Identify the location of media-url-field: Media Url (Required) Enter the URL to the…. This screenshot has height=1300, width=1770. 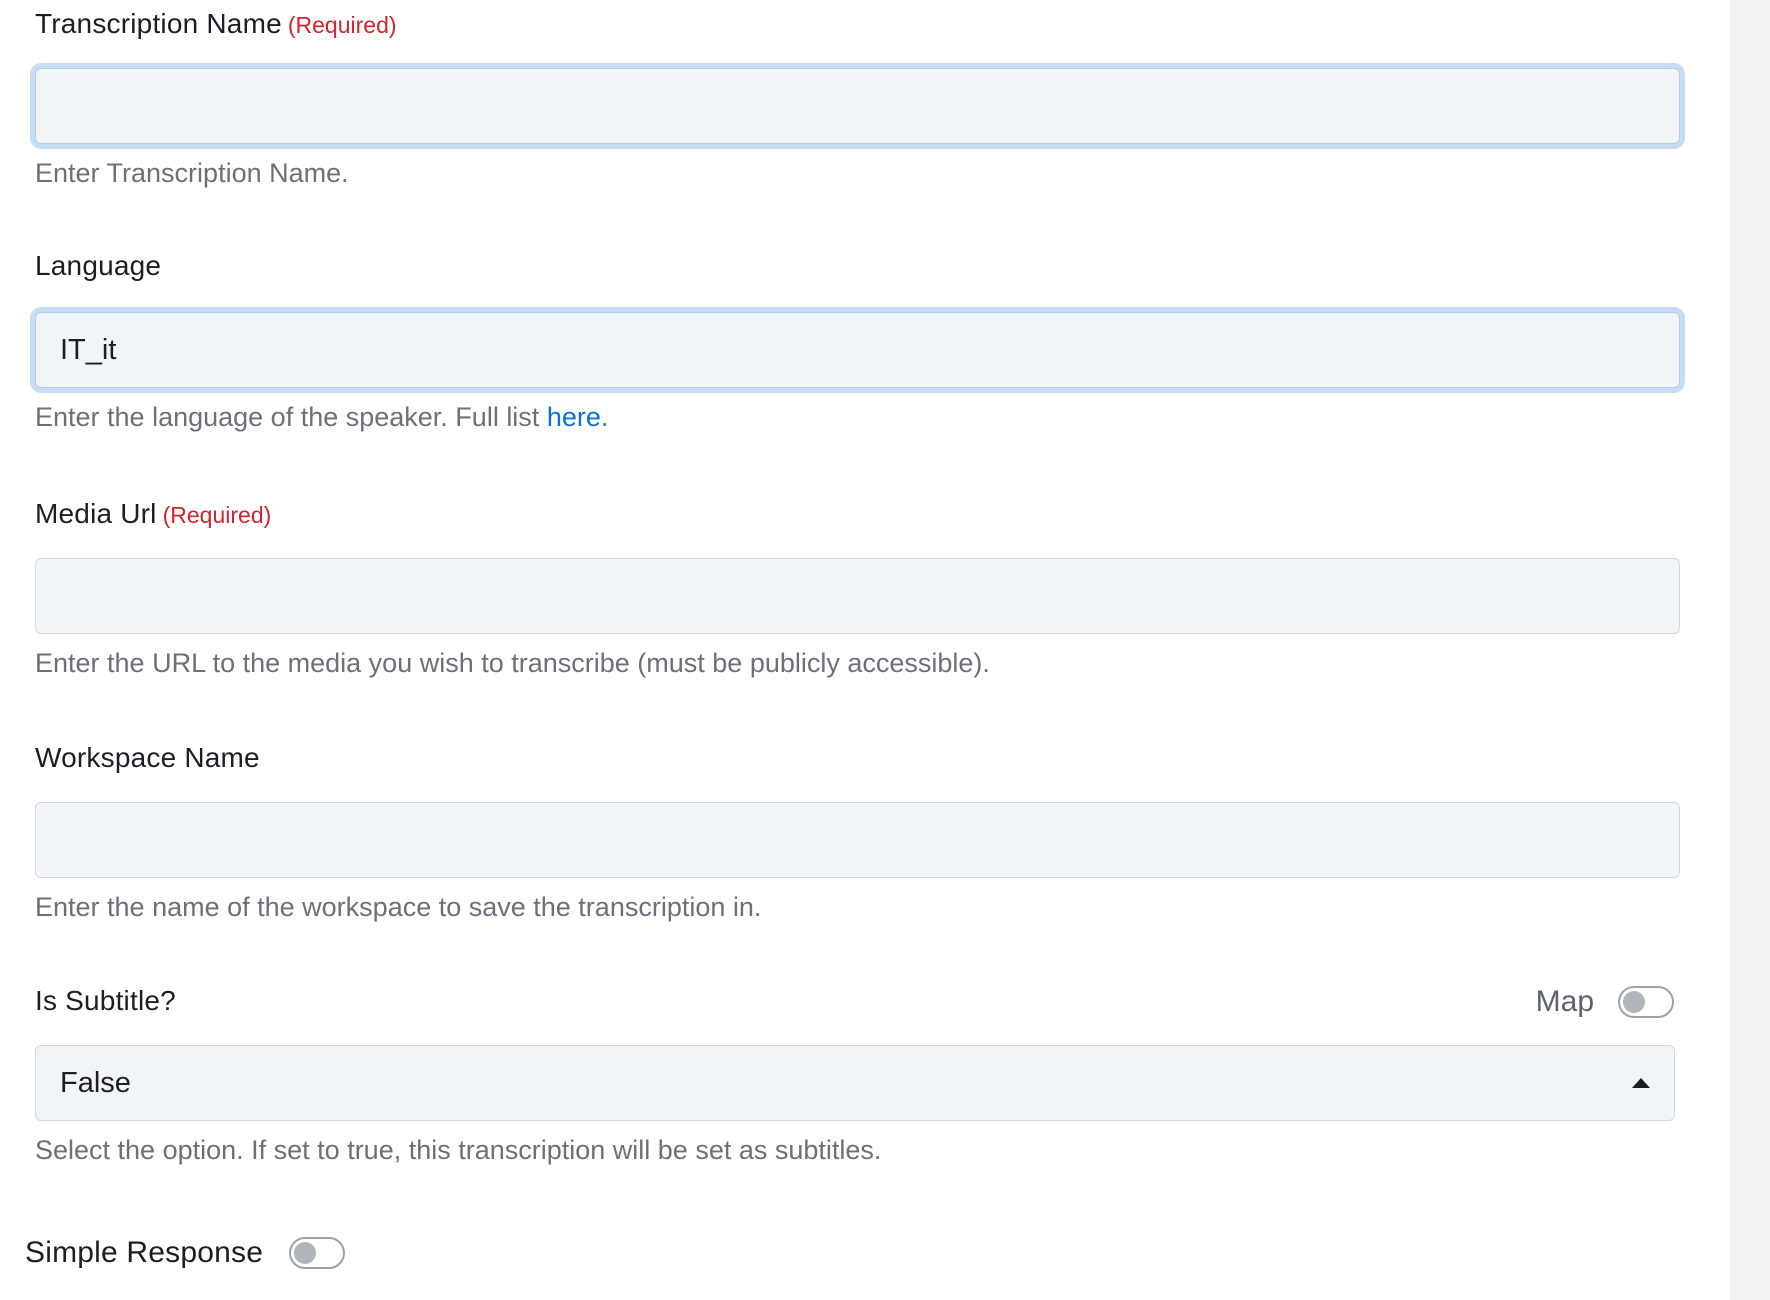
(857, 588).